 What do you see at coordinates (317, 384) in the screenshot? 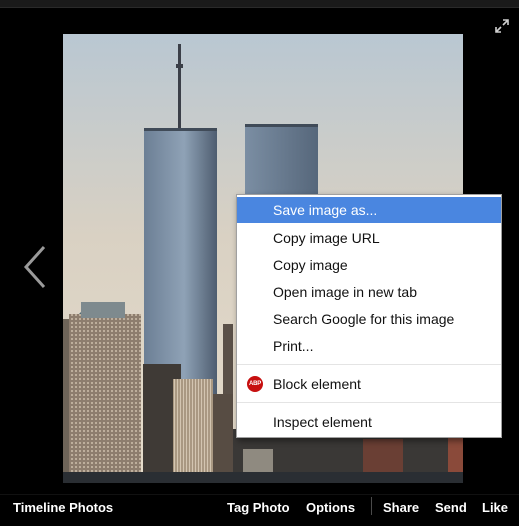
I see `menu-item-label: Block element` at bounding box center [317, 384].